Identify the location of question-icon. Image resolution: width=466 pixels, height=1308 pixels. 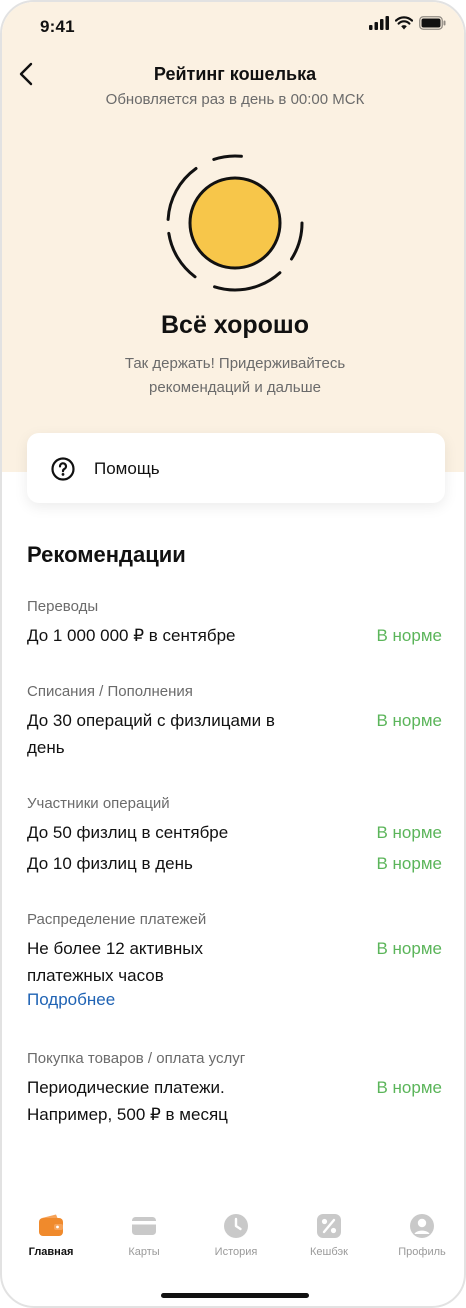
(63, 469).